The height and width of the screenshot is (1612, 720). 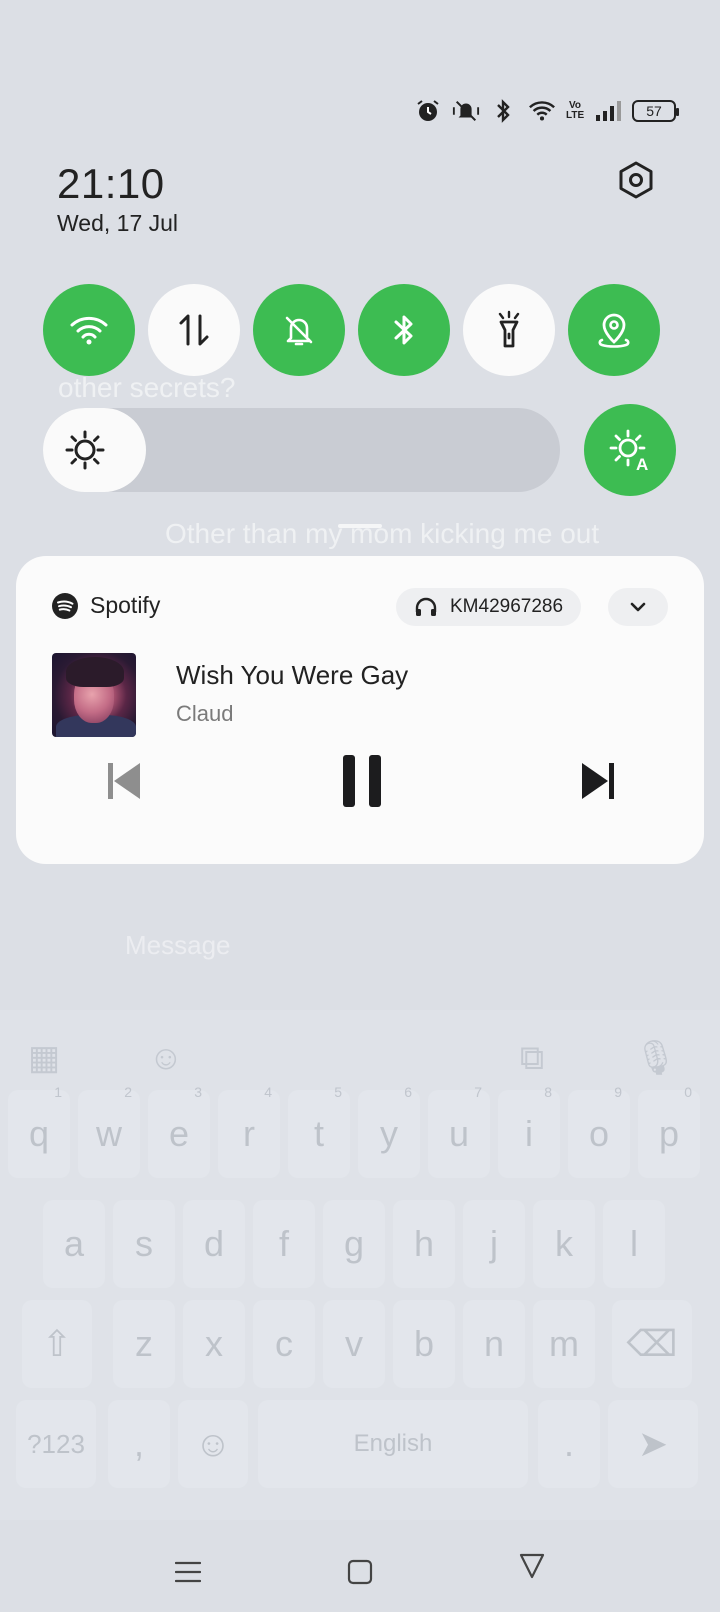 What do you see at coordinates (393, 1444) in the screenshot?
I see `keyboard-space-key: English` at bounding box center [393, 1444].